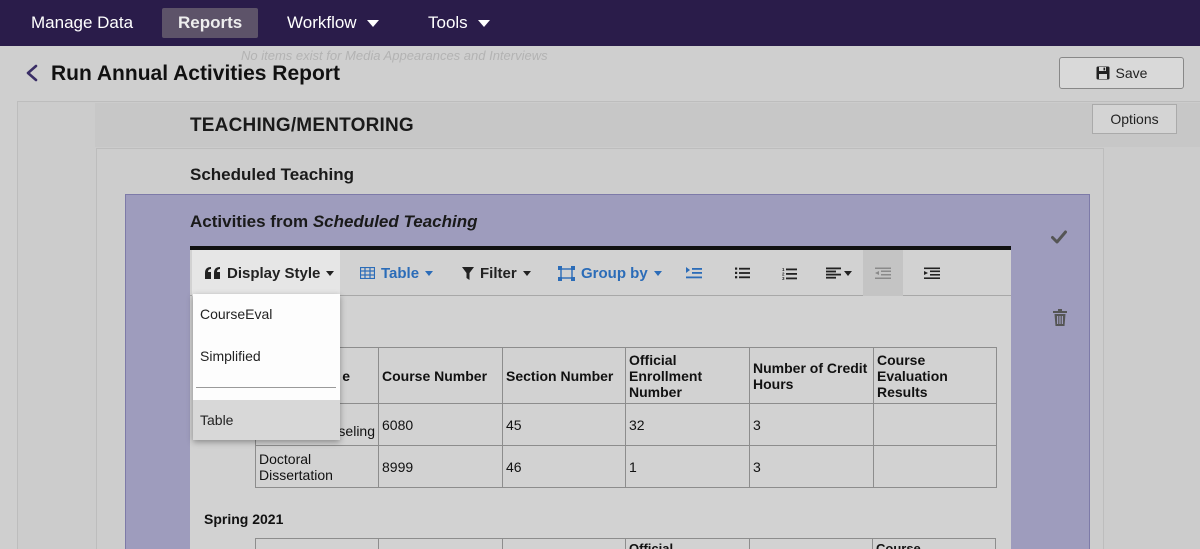  I want to click on table-row: /Cou nseling 6080 45 32 3, so click(626, 424).